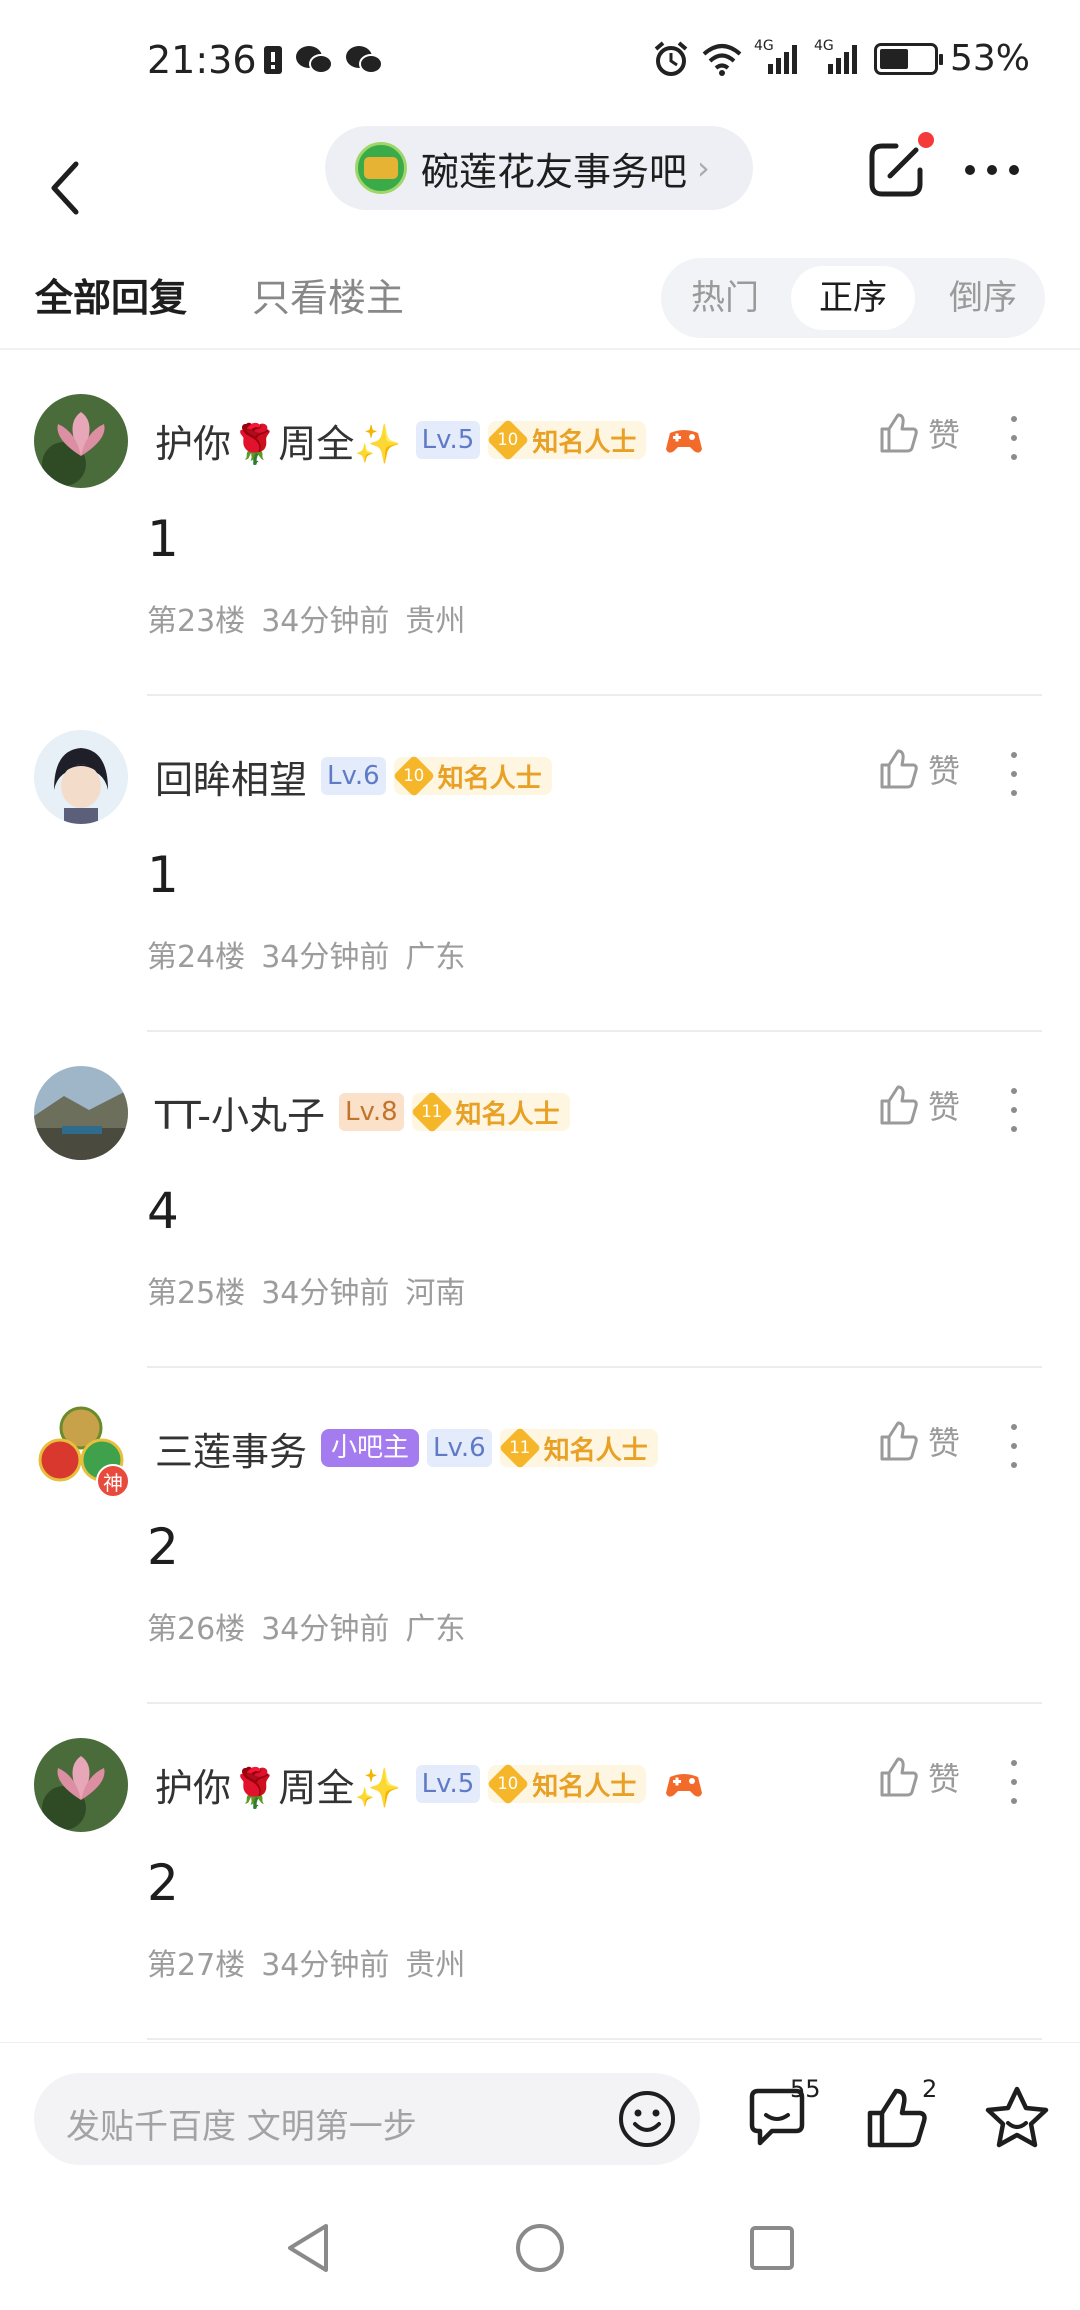 This screenshot has height=2310, width=1080. What do you see at coordinates (684, 441) in the screenshot?
I see `gamepad-icon` at bounding box center [684, 441].